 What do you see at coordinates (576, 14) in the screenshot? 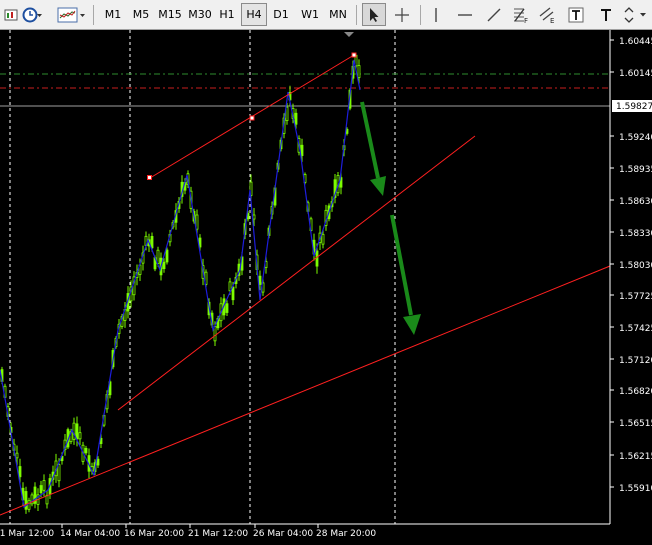
I see `text-tool-icon` at bounding box center [576, 14].